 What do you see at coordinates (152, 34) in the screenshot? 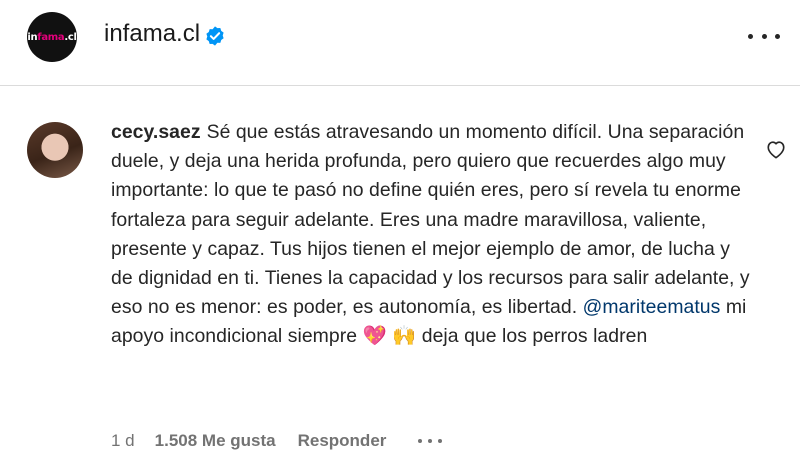
I see `account-name: infama.cl` at bounding box center [152, 34].